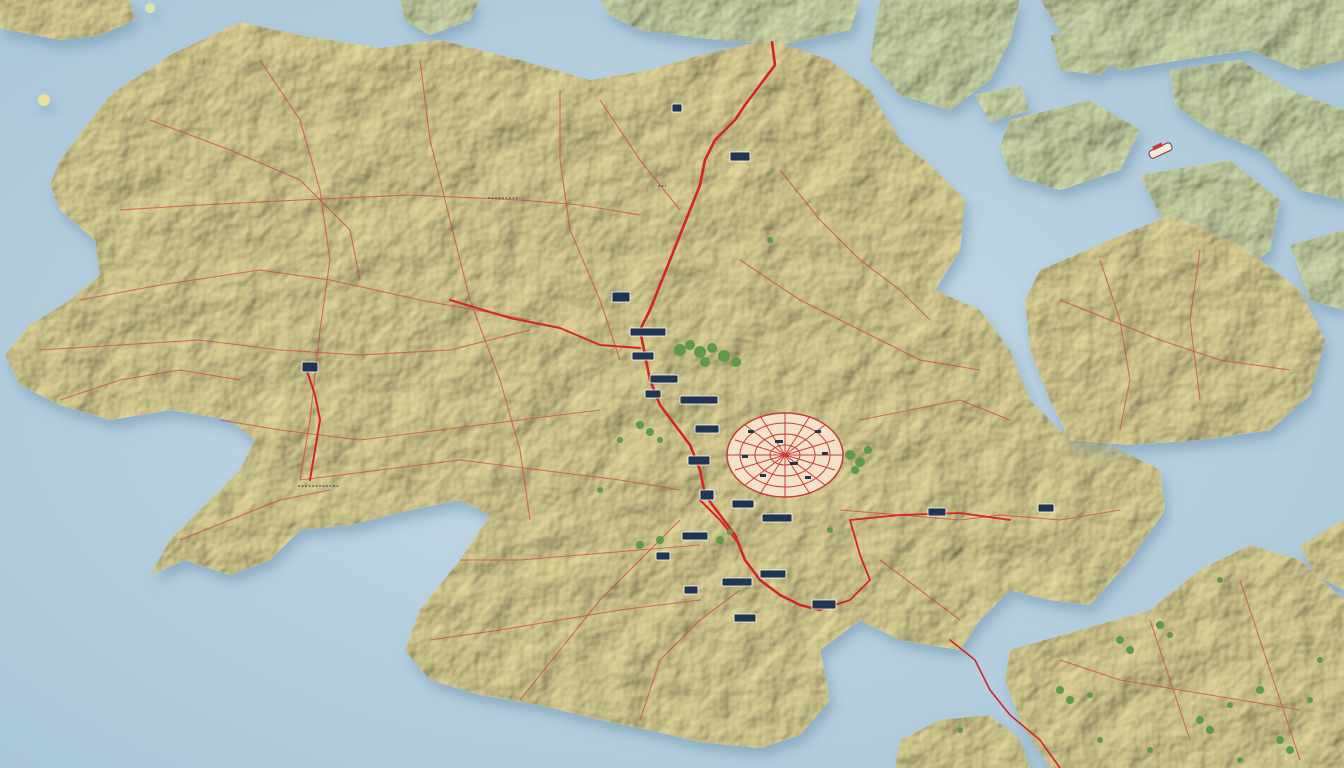 The height and width of the screenshot is (768, 1344). I want to click on marker-center-g, so click(699, 460).